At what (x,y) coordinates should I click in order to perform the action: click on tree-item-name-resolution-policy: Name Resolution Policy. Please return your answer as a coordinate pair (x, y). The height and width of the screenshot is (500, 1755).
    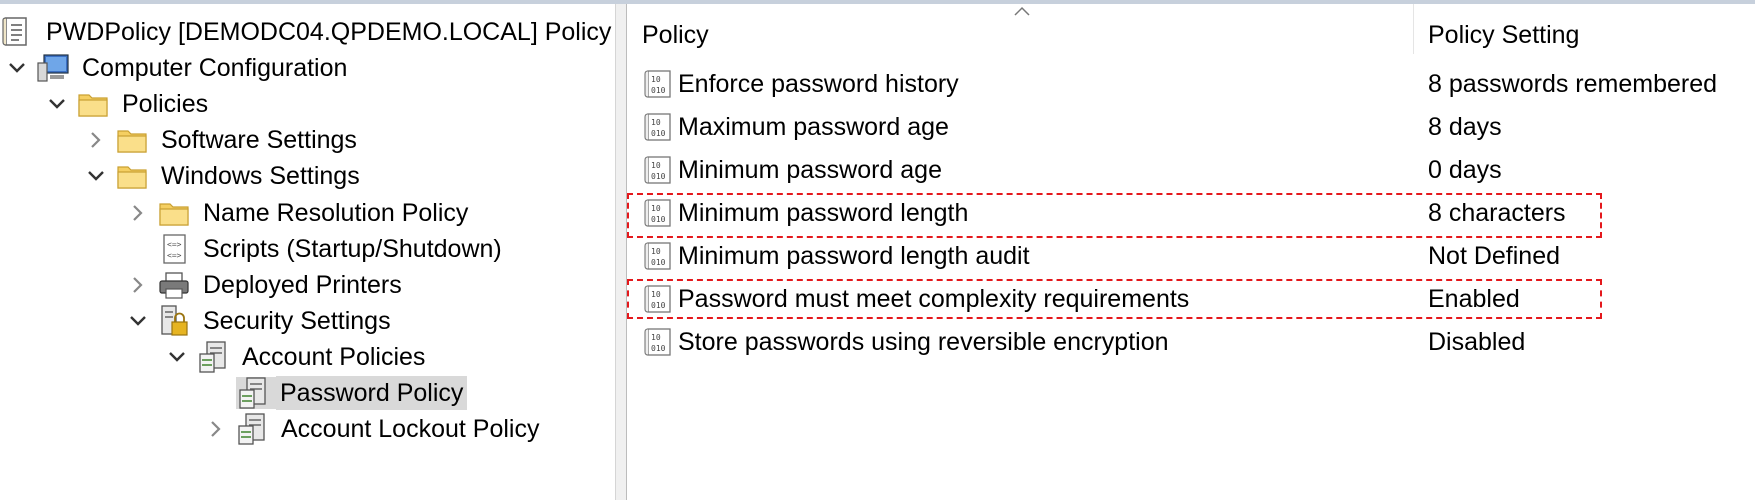
    Looking at the image, I should click on (298, 213).